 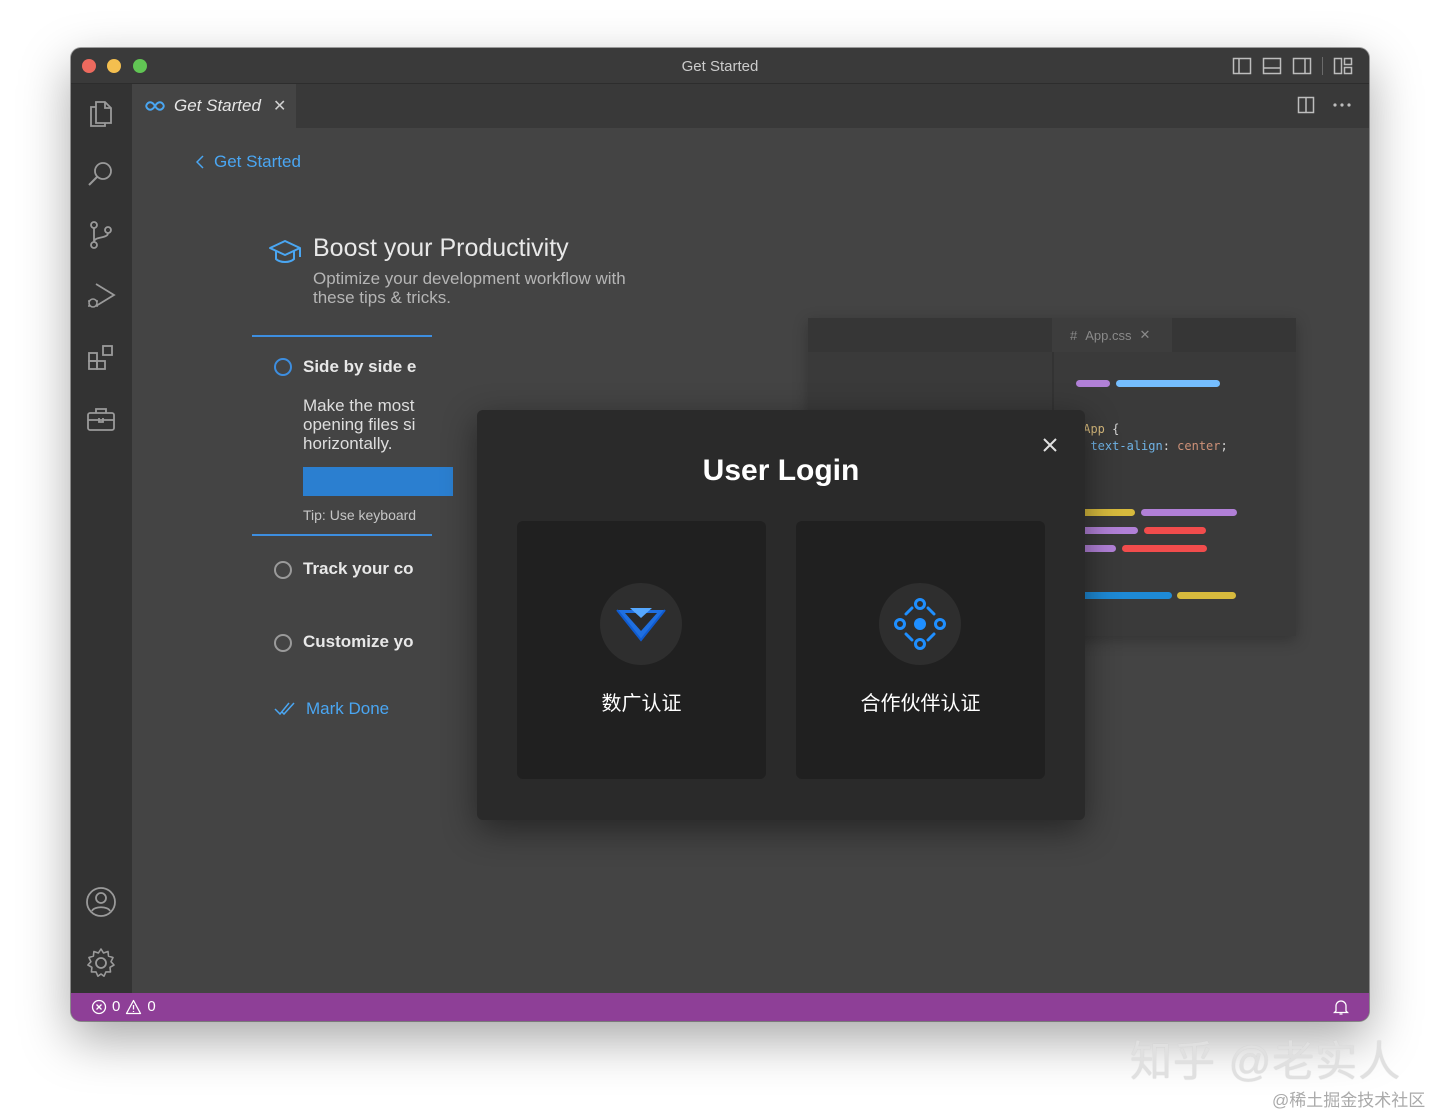 I want to click on preview-tab-label: App.css, so click(x=1108, y=335).